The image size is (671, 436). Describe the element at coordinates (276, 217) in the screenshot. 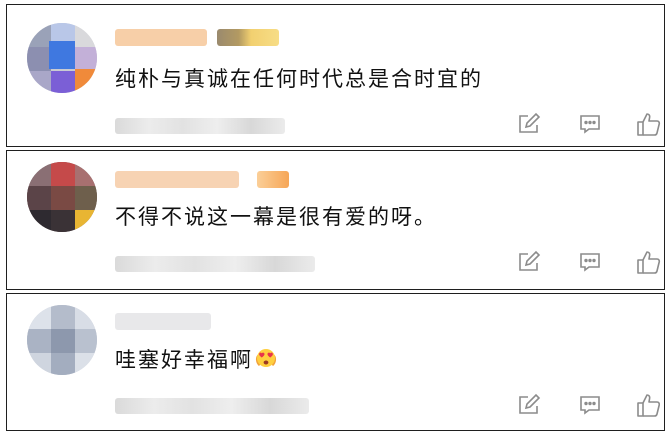

I see `comment-text: 不得不说这一幕是很有爱的呀。` at that location.